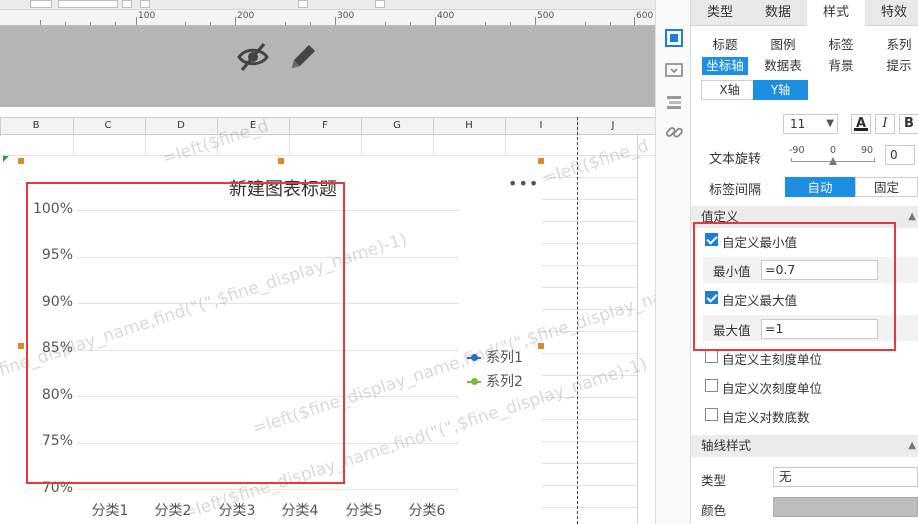 The width and height of the screenshot is (918, 524). Describe the element at coordinates (300, 511) in the screenshot. I see `x-tick-label: 分类4` at that location.